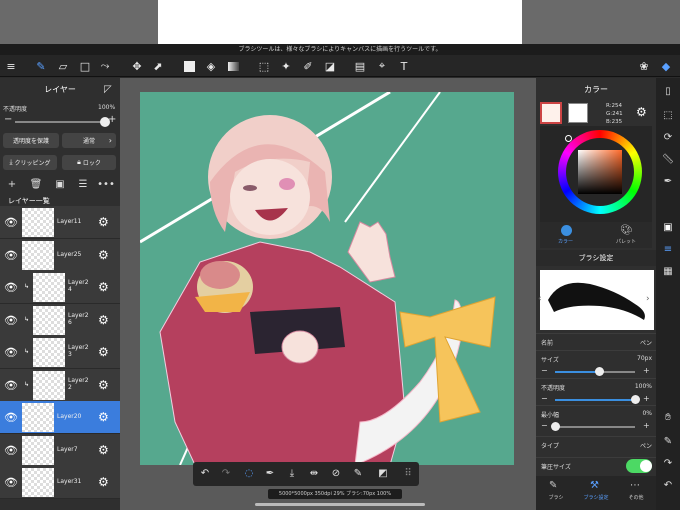 The image size is (680, 510). I want to click on move-icon: ✥, so click(137, 66).